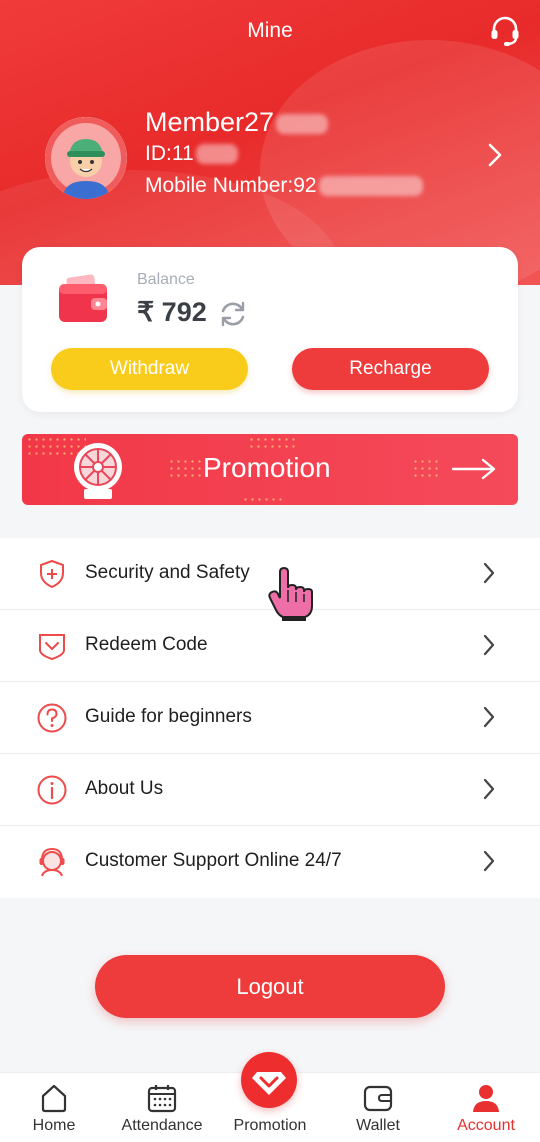 Image resolution: width=540 pixels, height=1142 pixels. I want to click on refresh-icon, so click(233, 314).